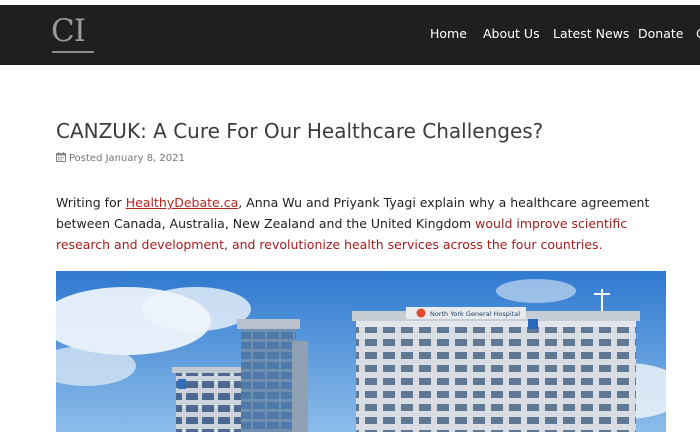 This screenshot has height=432, width=700. Describe the element at coordinates (475, 314) in the screenshot. I see `building-sign: North York General Hospital` at that location.